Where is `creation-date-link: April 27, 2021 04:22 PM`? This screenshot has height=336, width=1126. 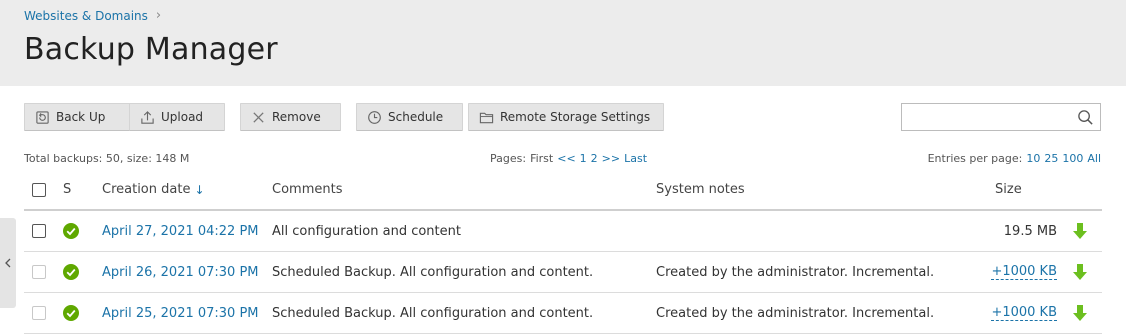 creation-date-link: April 27, 2021 04:22 PM is located at coordinates (180, 231).